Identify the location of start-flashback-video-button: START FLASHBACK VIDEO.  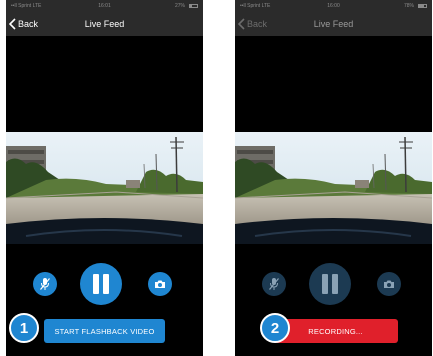
(104, 331).